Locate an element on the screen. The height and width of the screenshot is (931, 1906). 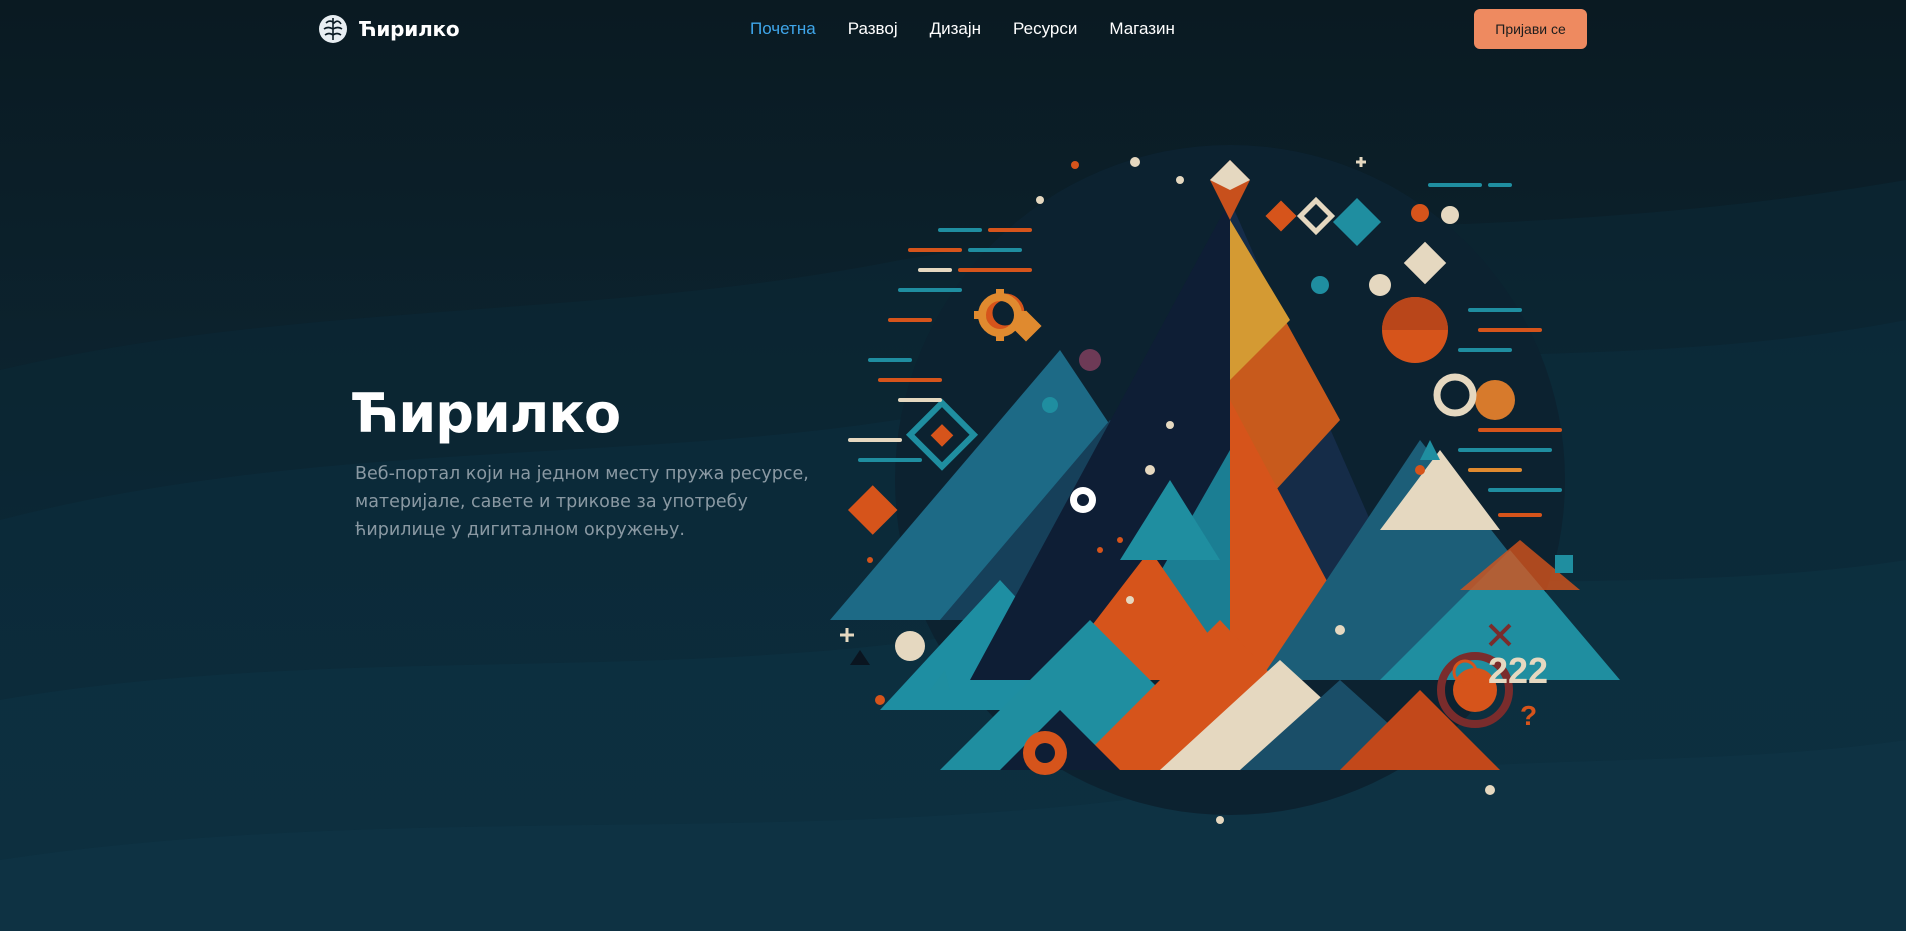
nav-link-magazine: Магазин is located at coordinates (1142, 29).